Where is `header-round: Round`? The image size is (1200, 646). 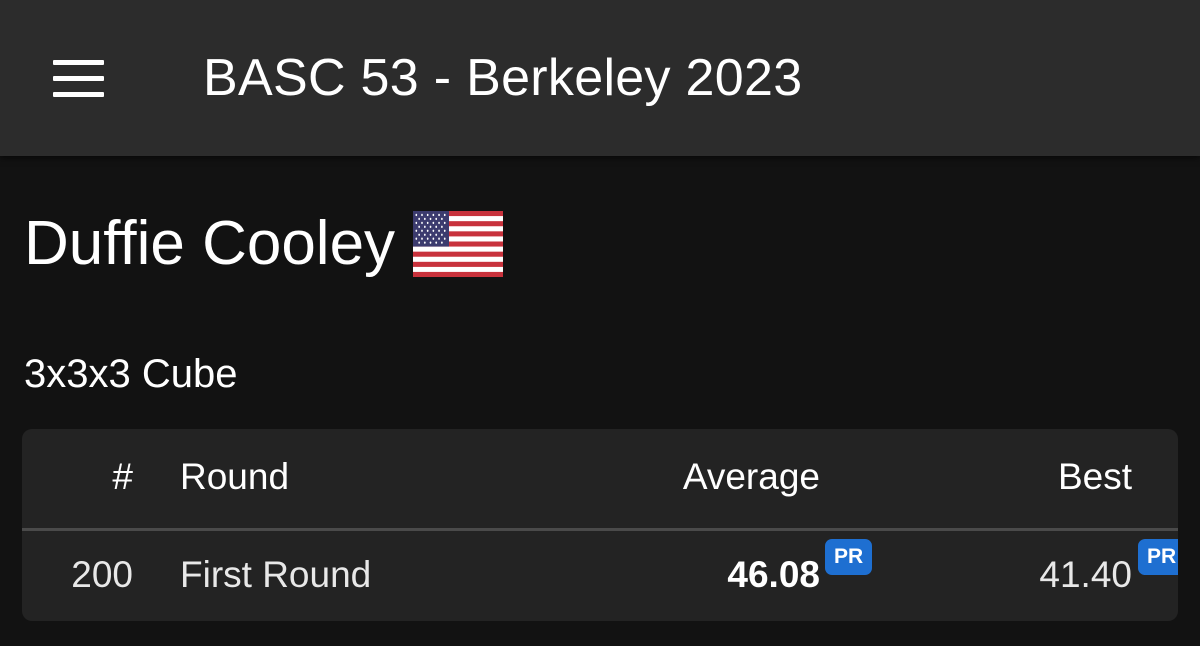
header-round: Round is located at coordinates (235, 476).